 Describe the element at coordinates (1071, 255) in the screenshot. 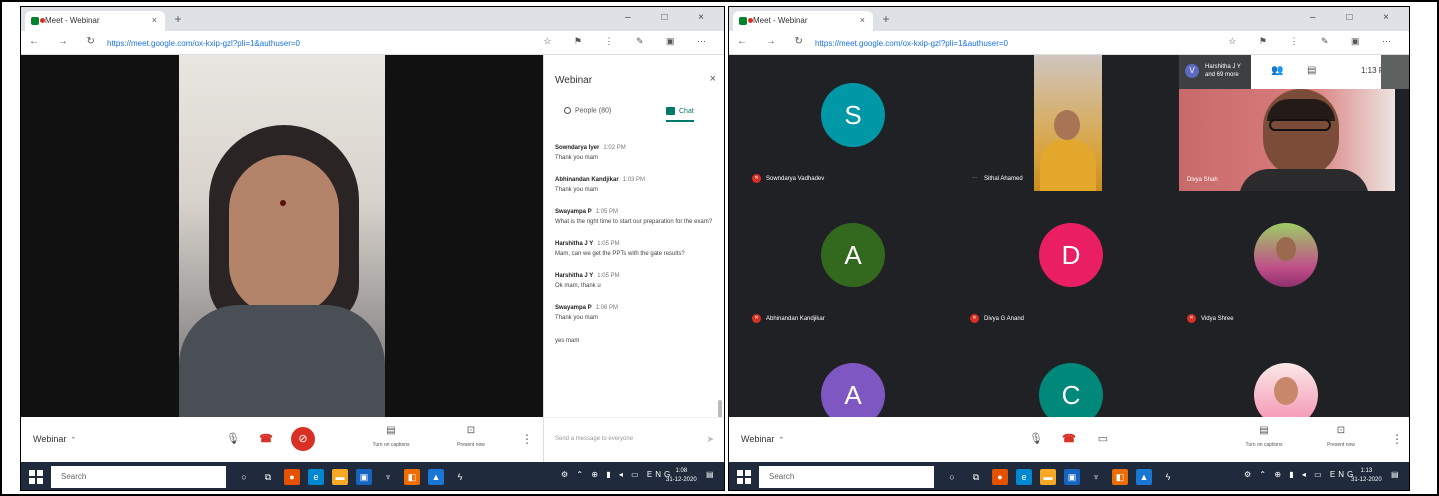

I see `avatar: D` at that location.